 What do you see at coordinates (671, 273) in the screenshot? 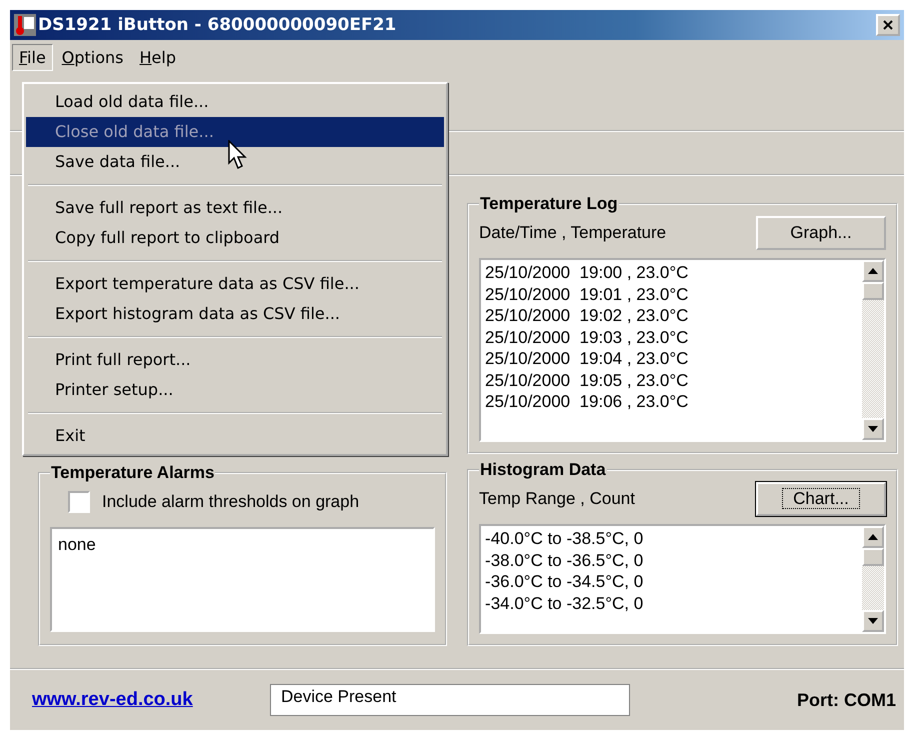
I see `list-item: 25/10/2000 19:00 , 23.0°C` at bounding box center [671, 273].